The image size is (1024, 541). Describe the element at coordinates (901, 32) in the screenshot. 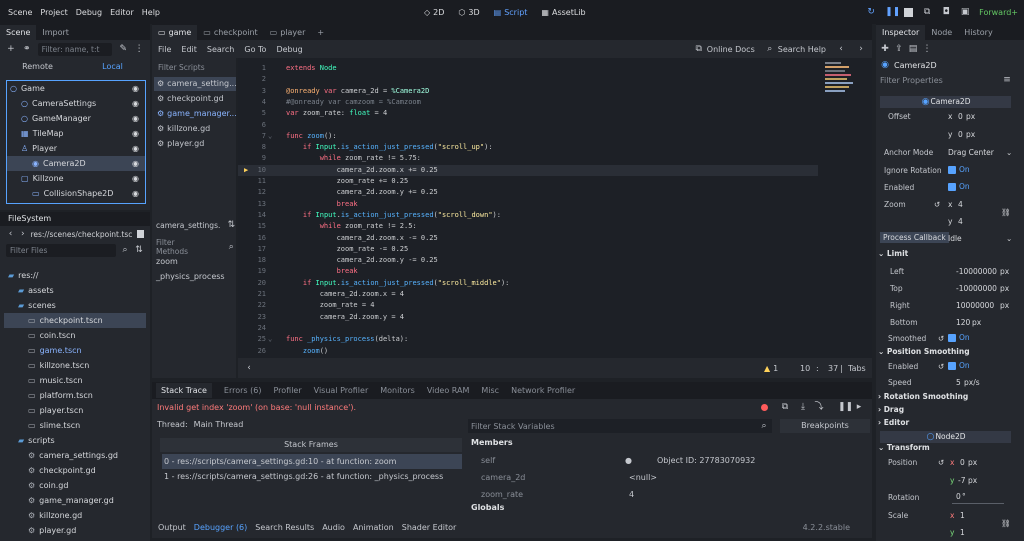

I see `tab-inspector: Inspector` at that location.